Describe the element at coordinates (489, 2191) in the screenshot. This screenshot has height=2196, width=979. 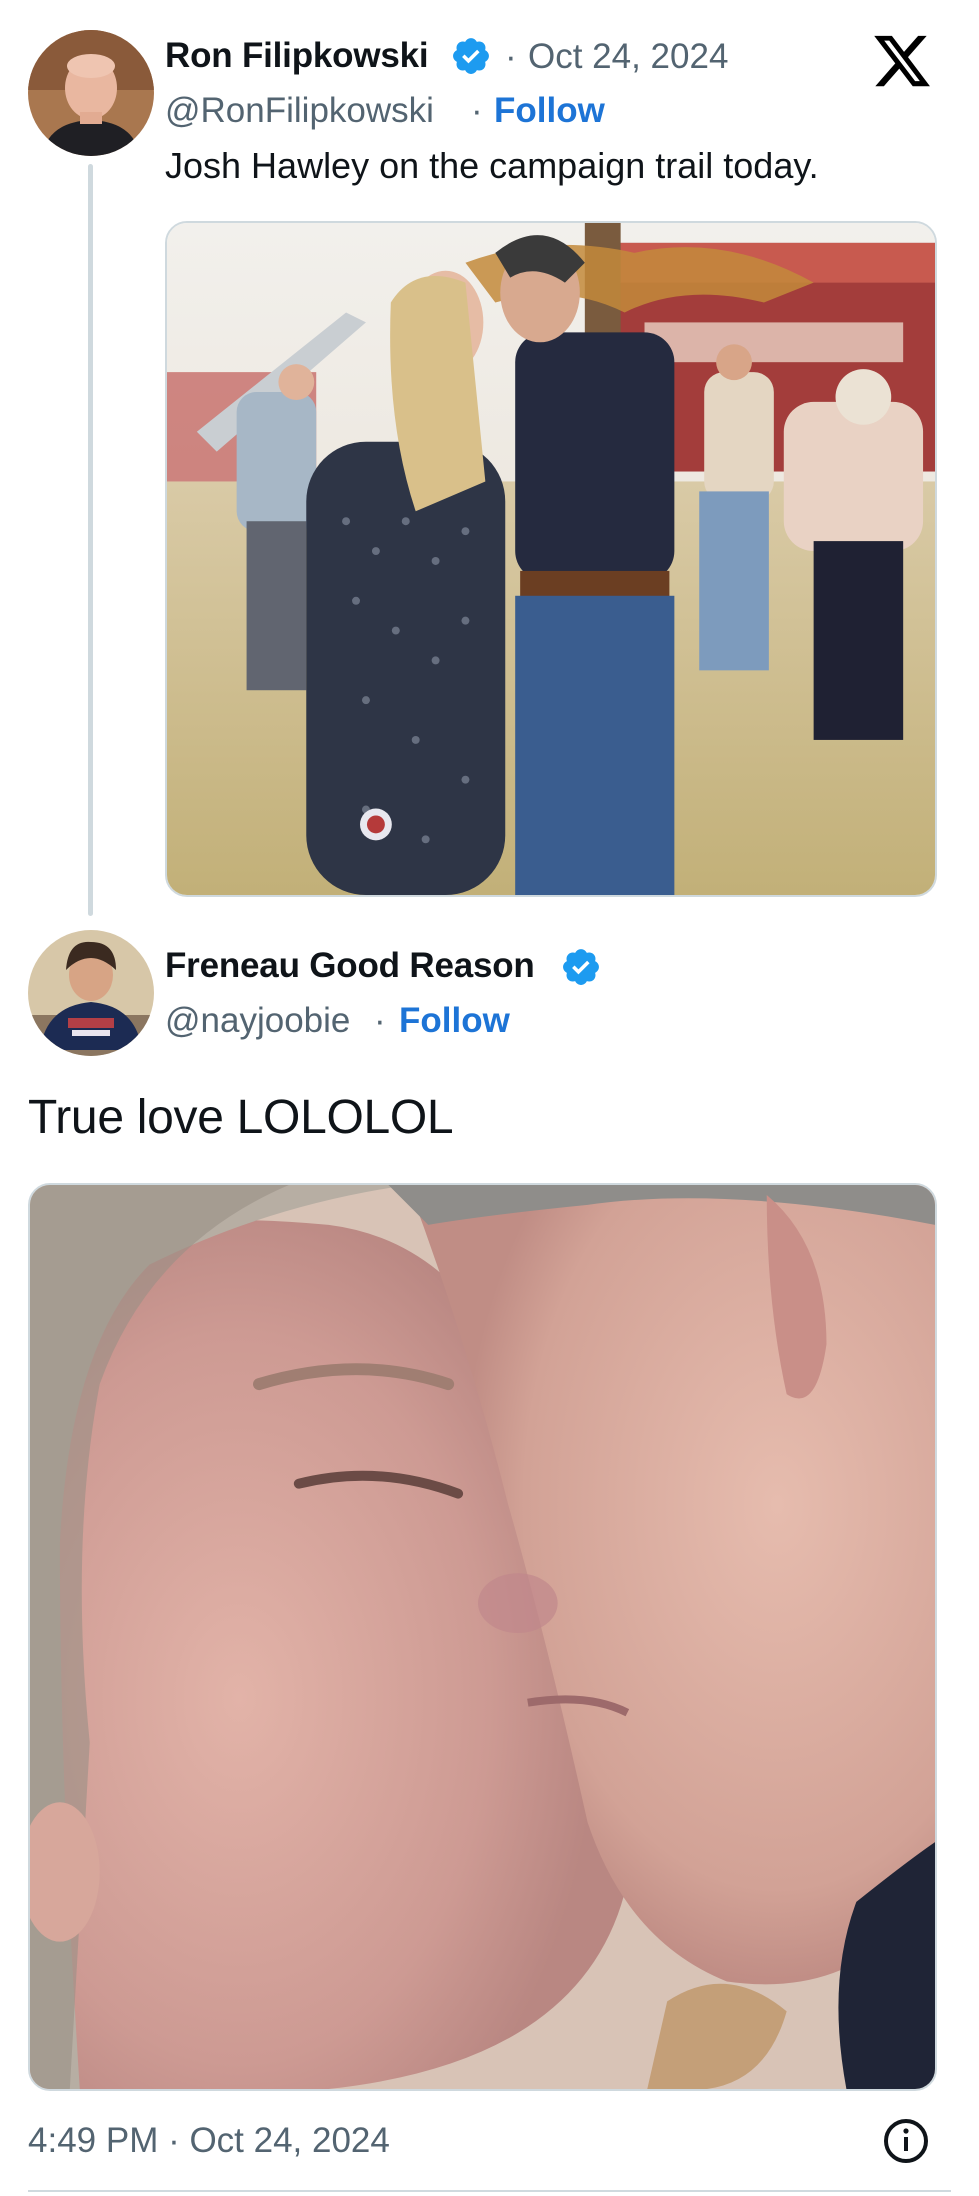
I see `divider` at that location.